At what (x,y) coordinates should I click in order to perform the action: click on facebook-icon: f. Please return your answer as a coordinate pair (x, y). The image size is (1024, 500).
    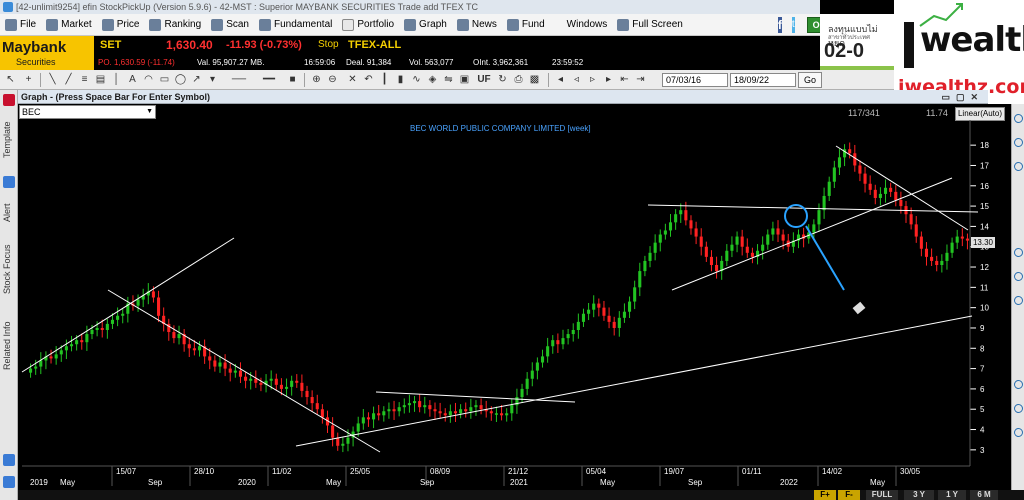
    Looking at the image, I should click on (779, 24).